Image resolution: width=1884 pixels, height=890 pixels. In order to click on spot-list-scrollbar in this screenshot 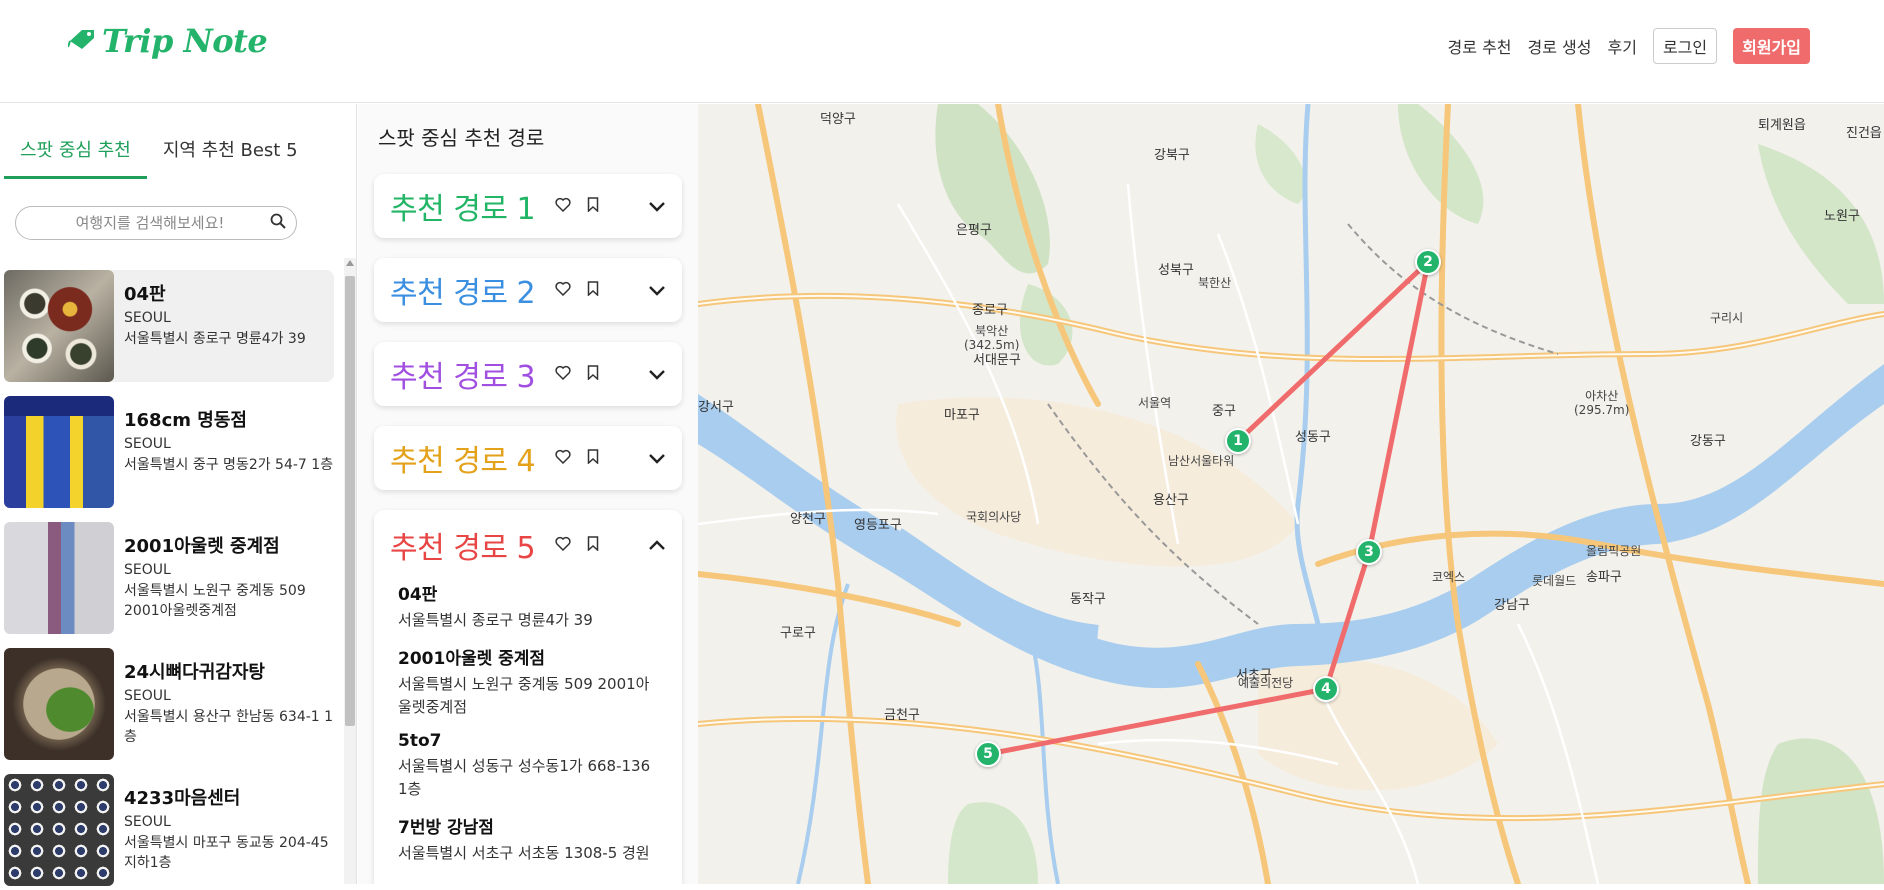, I will do `click(350, 571)`.